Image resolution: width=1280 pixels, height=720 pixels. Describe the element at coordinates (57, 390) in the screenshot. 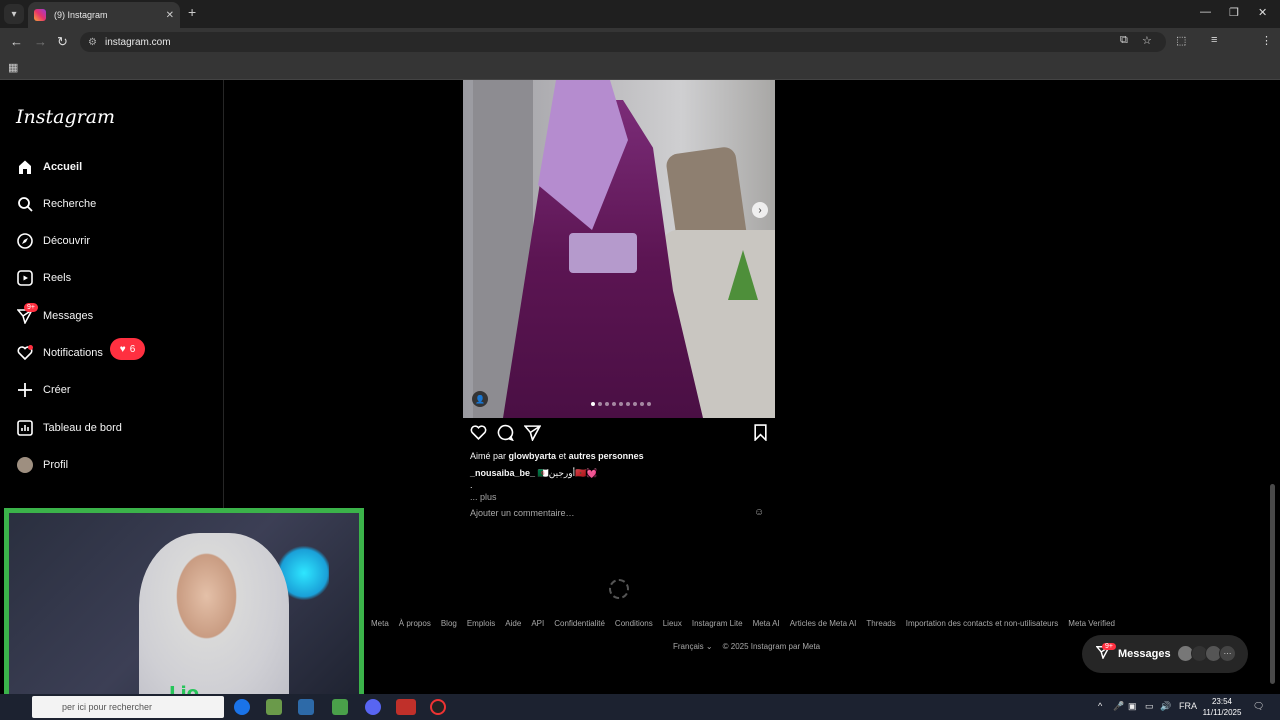

I see `nav-label: Créer` at that location.